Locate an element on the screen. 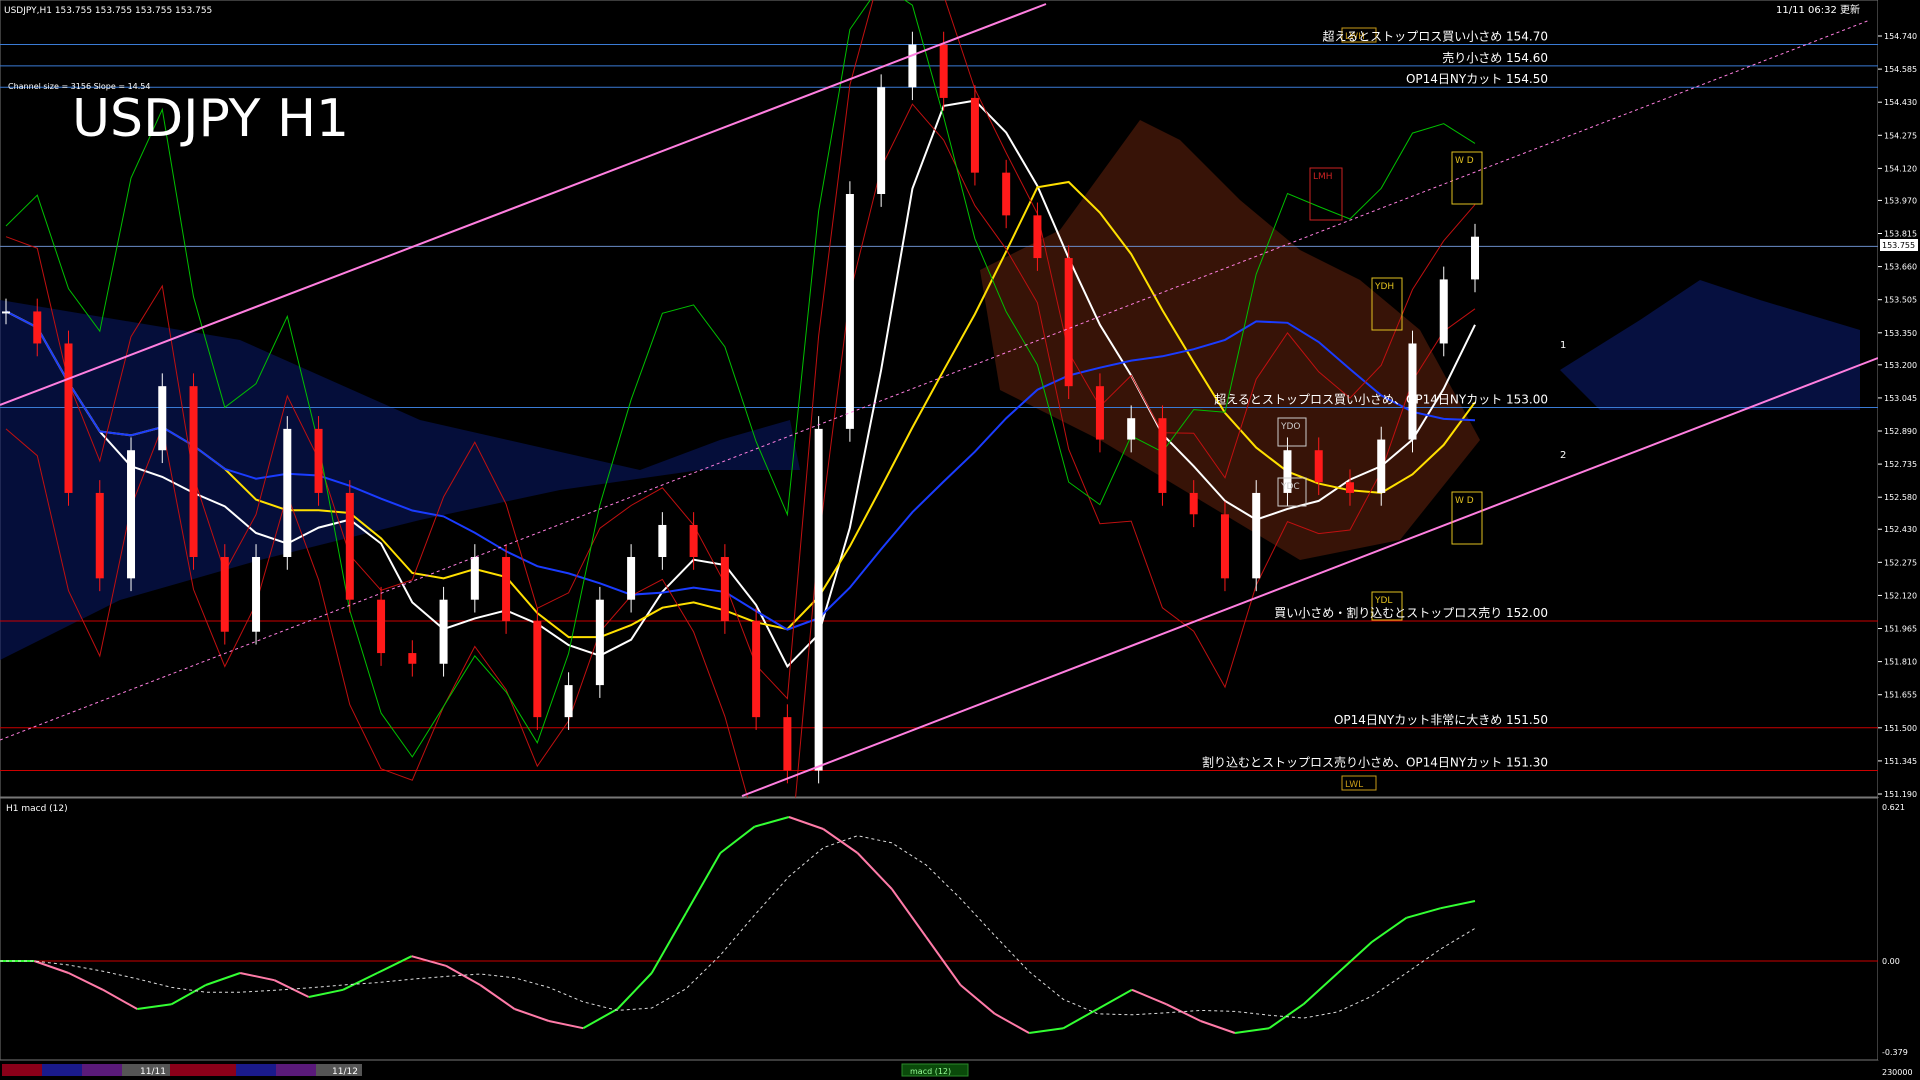 The image size is (1920, 1080). level-annotation: 超えるとストップロス買い小さめ、OP14日NYカット 153.00 is located at coordinates (1381, 399).